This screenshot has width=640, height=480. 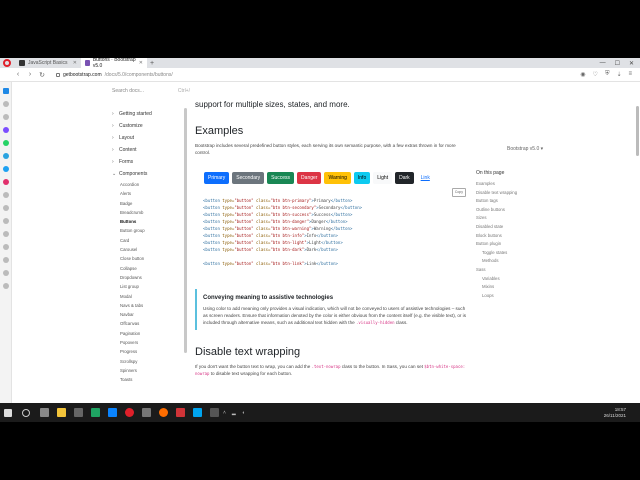 I want to click on whatsapp-icon, so click(x=5, y=143).